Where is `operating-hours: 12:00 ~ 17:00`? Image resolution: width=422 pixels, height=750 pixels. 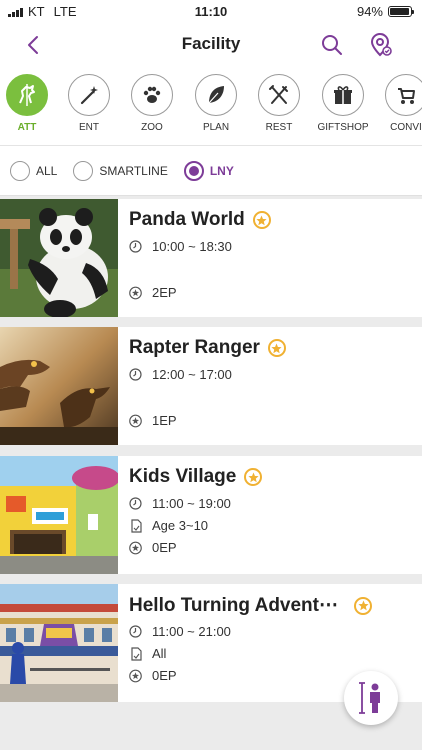
operating-hours: 12:00 ~ 17:00 is located at coordinates (180, 374).